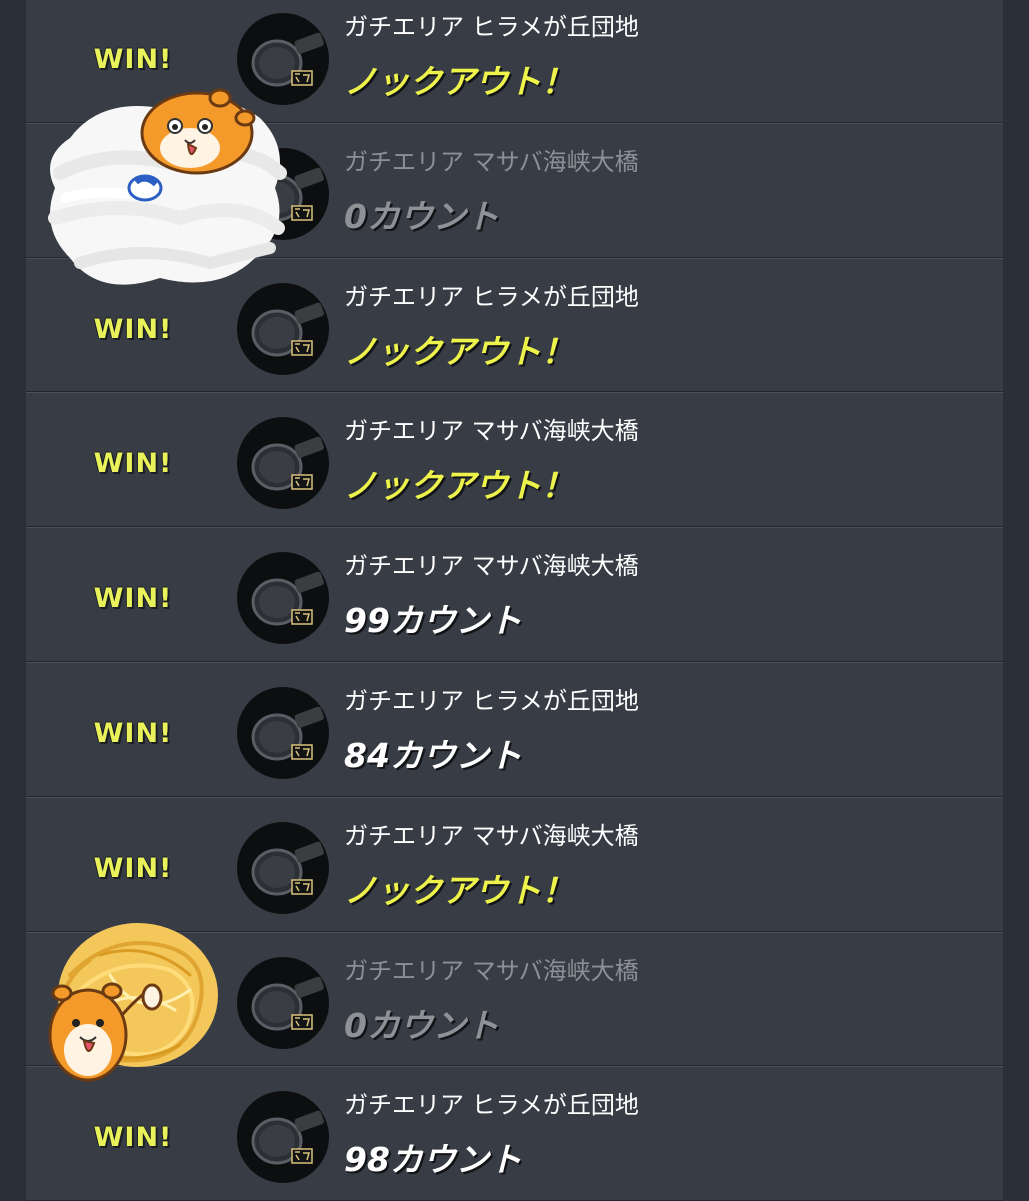  I want to click on outcome-text: 99カウント, so click(433, 621).